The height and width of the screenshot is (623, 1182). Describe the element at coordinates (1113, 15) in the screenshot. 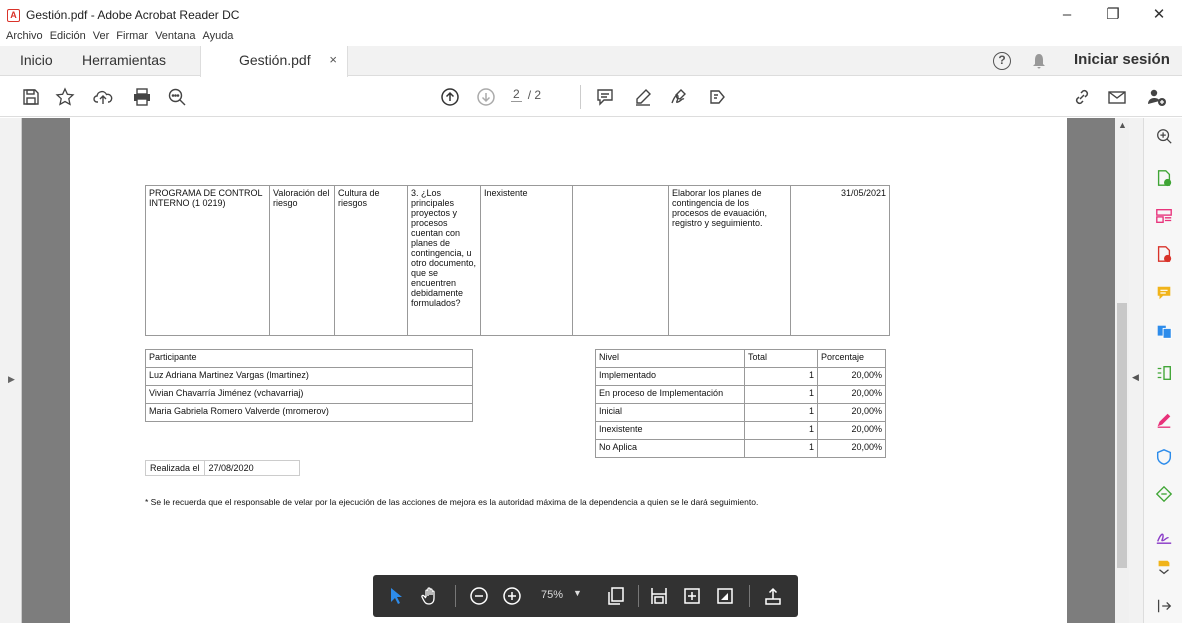

I see `restore-button: ❐` at that location.